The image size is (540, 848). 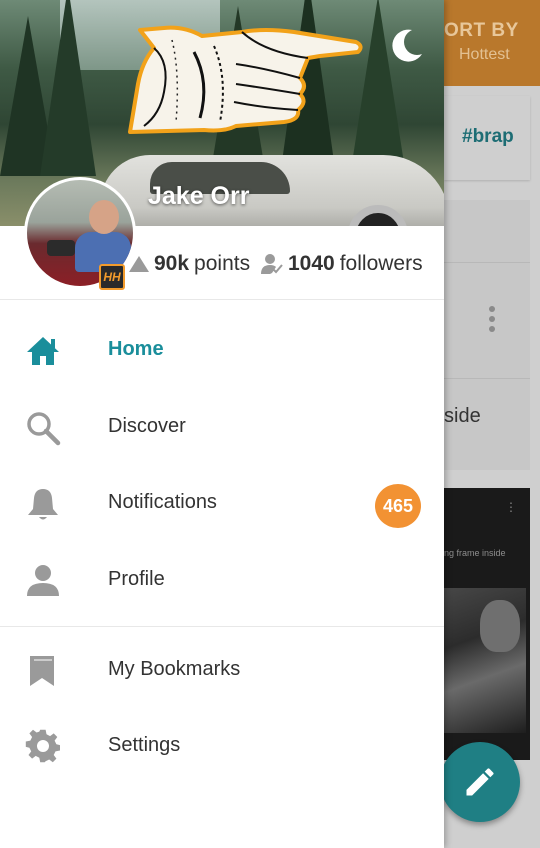 I want to click on person-icon, so click(x=43, y=580).